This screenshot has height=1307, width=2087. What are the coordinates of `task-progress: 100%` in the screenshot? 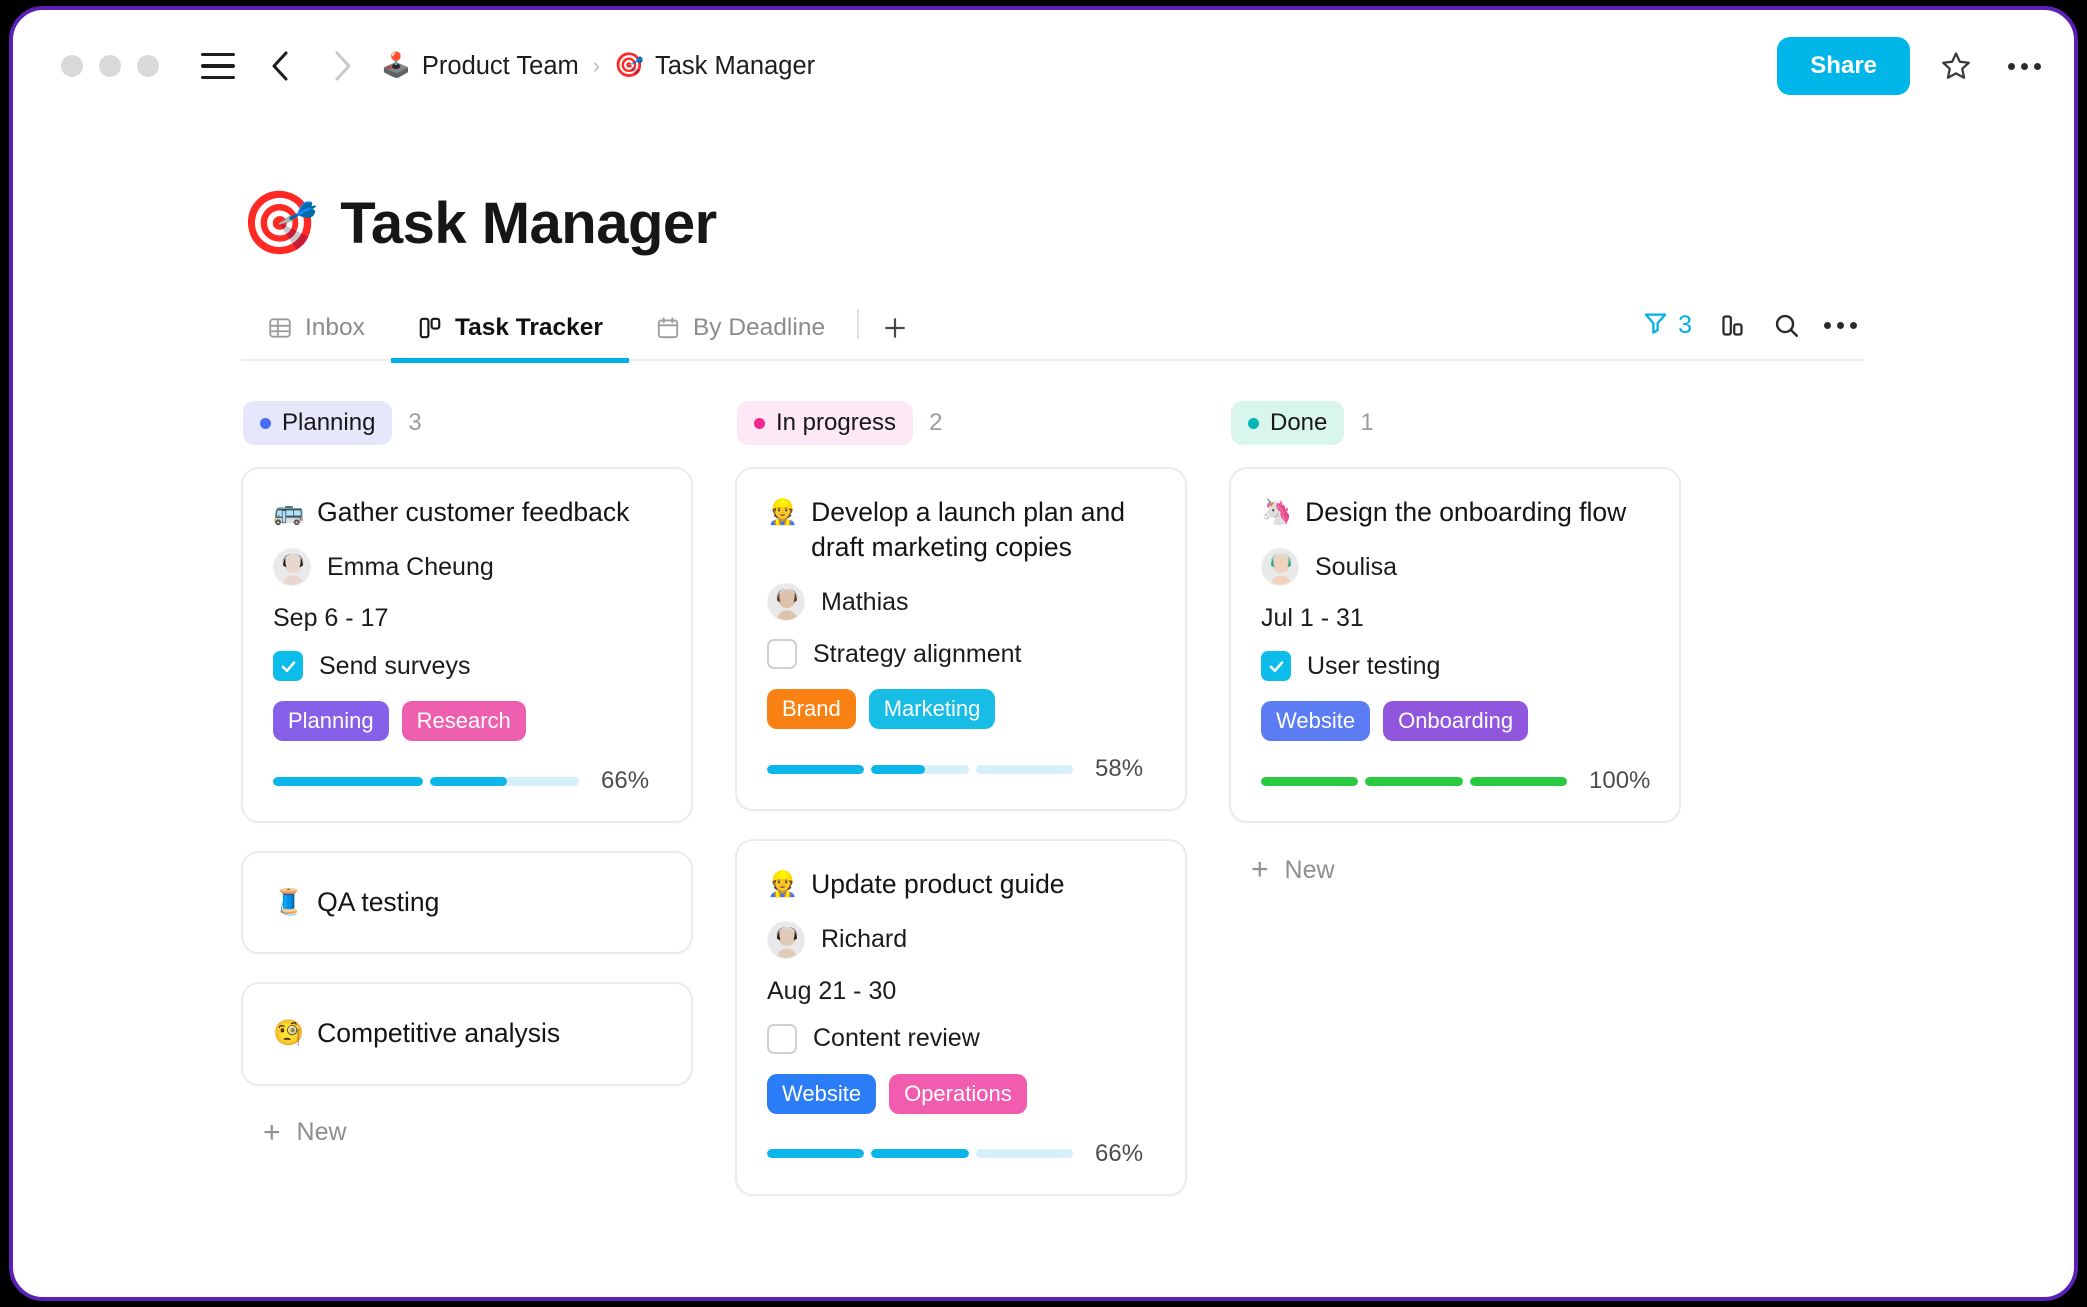 It's located at (1456, 781).